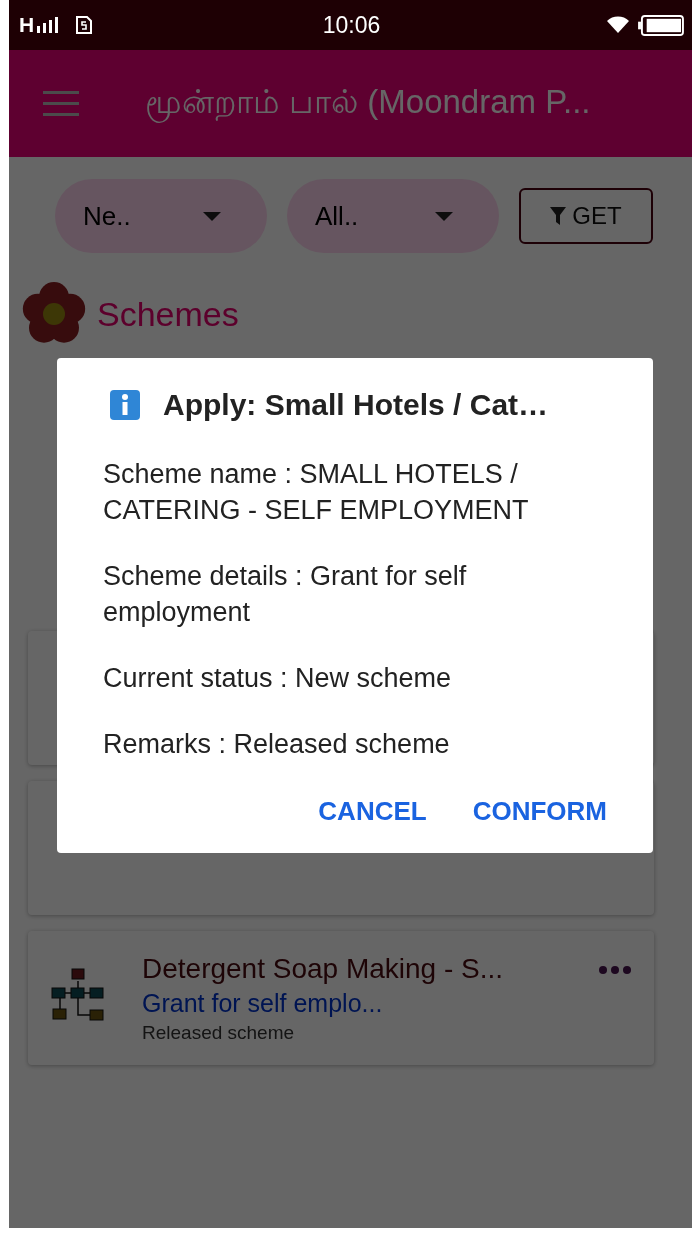  What do you see at coordinates (316, 492) in the screenshot?
I see `dialog-text: Scheme name : SMALL HOTELS / CATERING - SELF EMPLOYMENT` at bounding box center [316, 492].